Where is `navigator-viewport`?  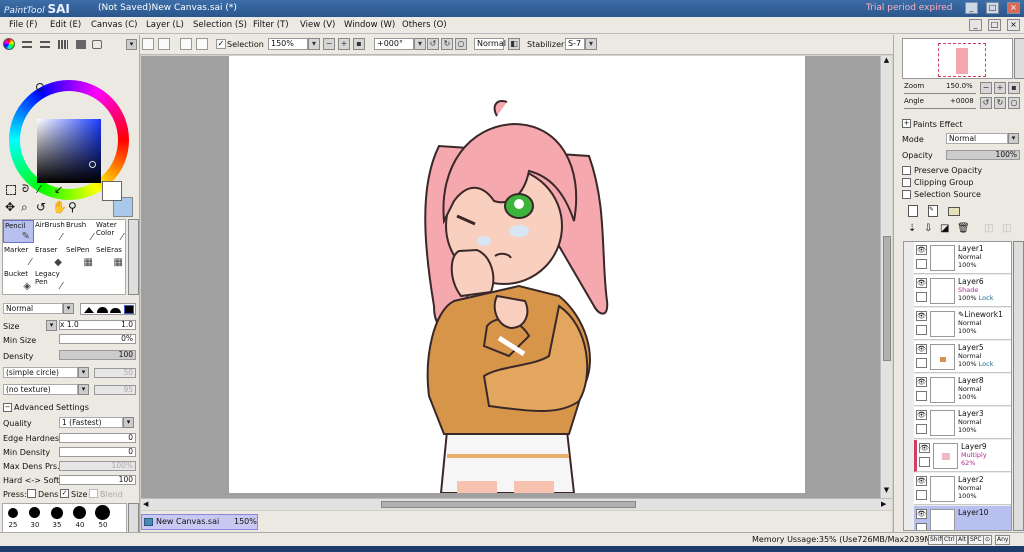
navigator-viewport is located at coordinates (962, 60).